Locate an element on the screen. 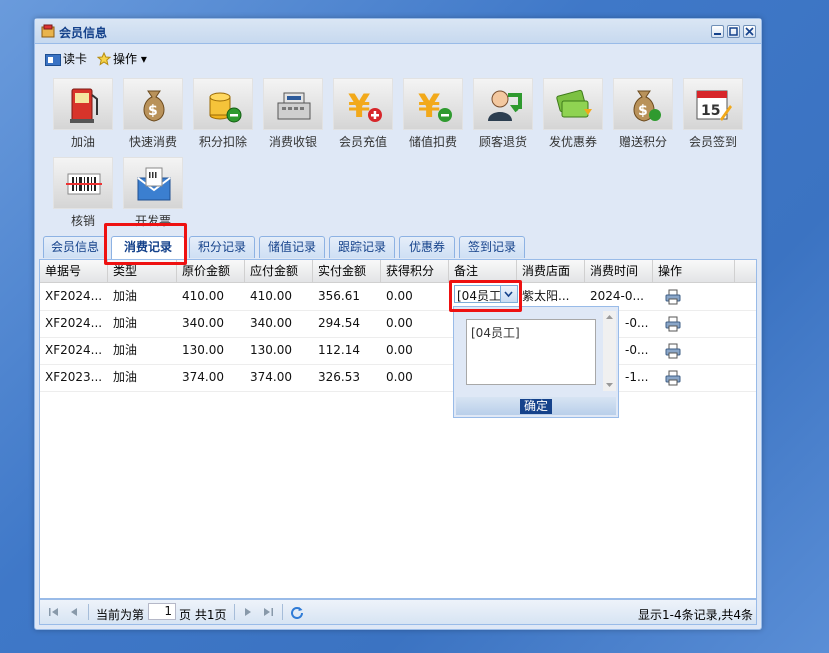 This screenshot has height=653, width=829. tab-coupons: 优惠券 is located at coordinates (427, 247).